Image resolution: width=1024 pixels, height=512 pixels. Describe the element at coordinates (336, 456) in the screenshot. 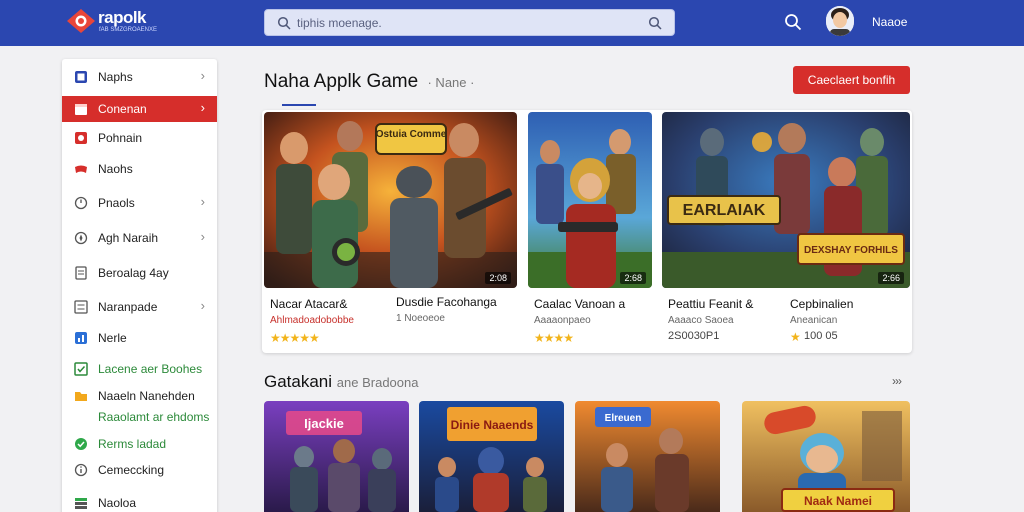

I see `game-thumbnail: Ijackie` at that location.